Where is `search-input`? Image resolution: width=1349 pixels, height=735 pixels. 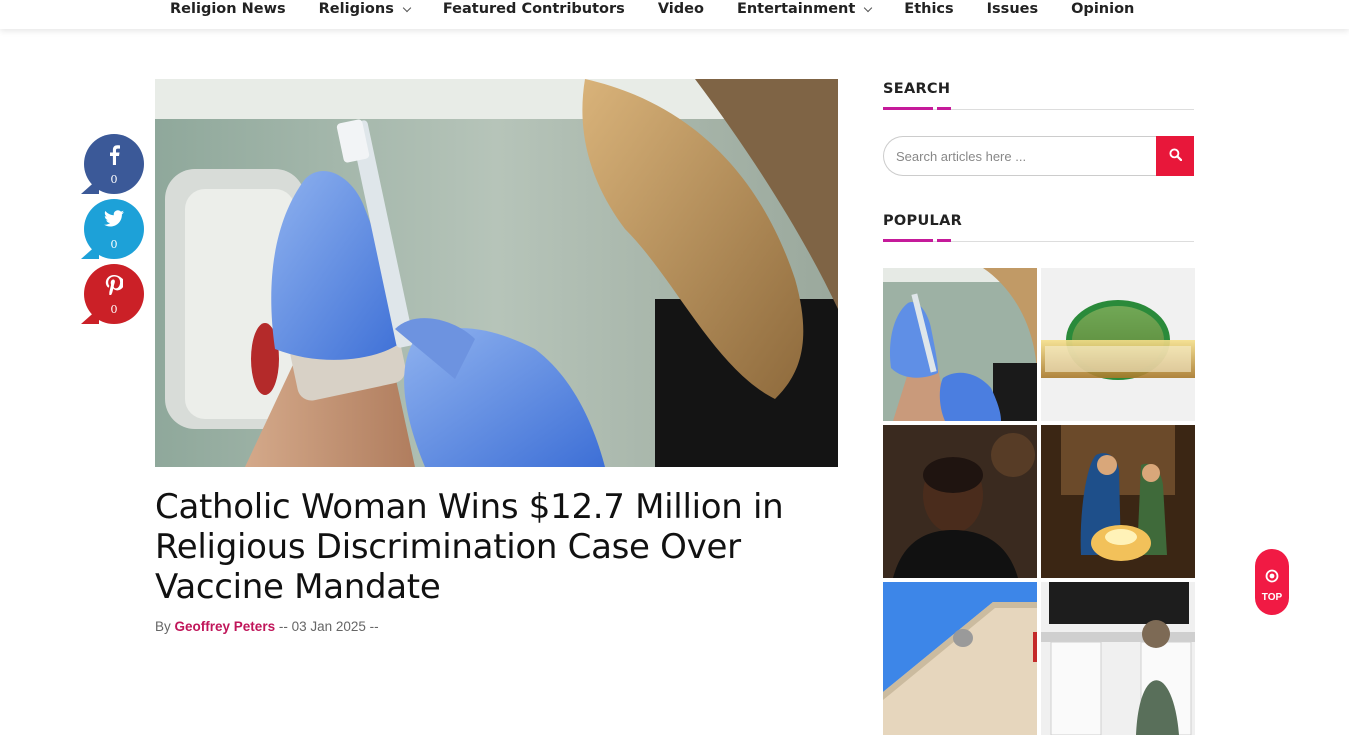
search-input is located at coordinates (1019, 156).